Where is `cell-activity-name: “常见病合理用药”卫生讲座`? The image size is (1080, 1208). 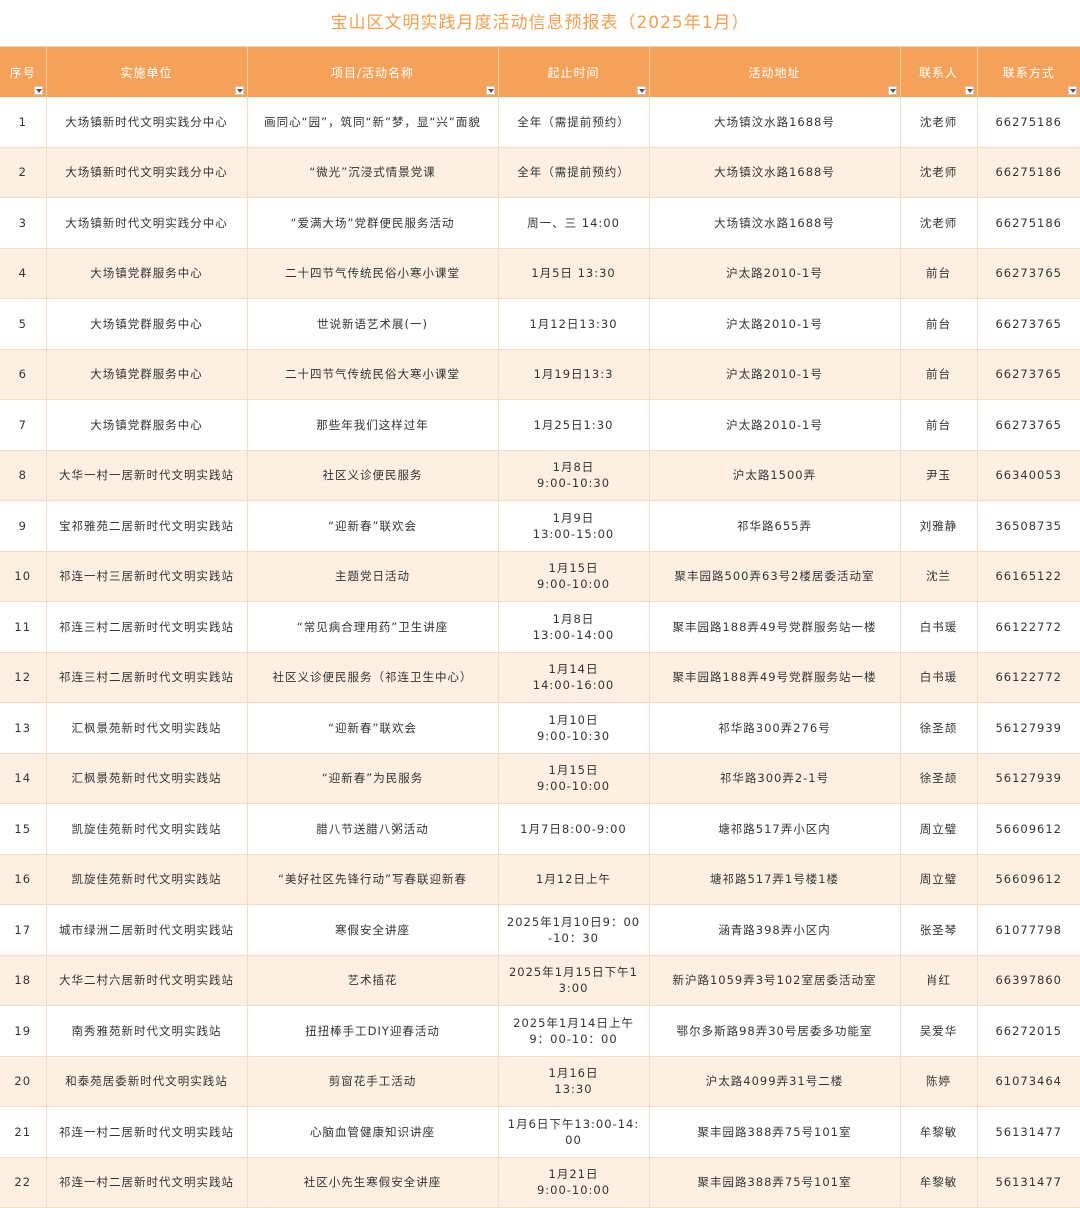 cell-activity-name: “常见病合理用药”卫生讲座 is located at coordinates (373, 627).